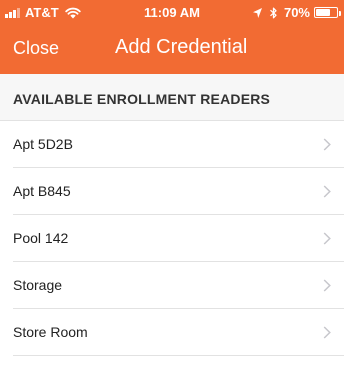 The width and height of the screenshot is (344, 383). What do you see at coordinates (172, 191) in the screenshot?
I see `list-item-reader: Apt B845` at bounding box center [172, 191].